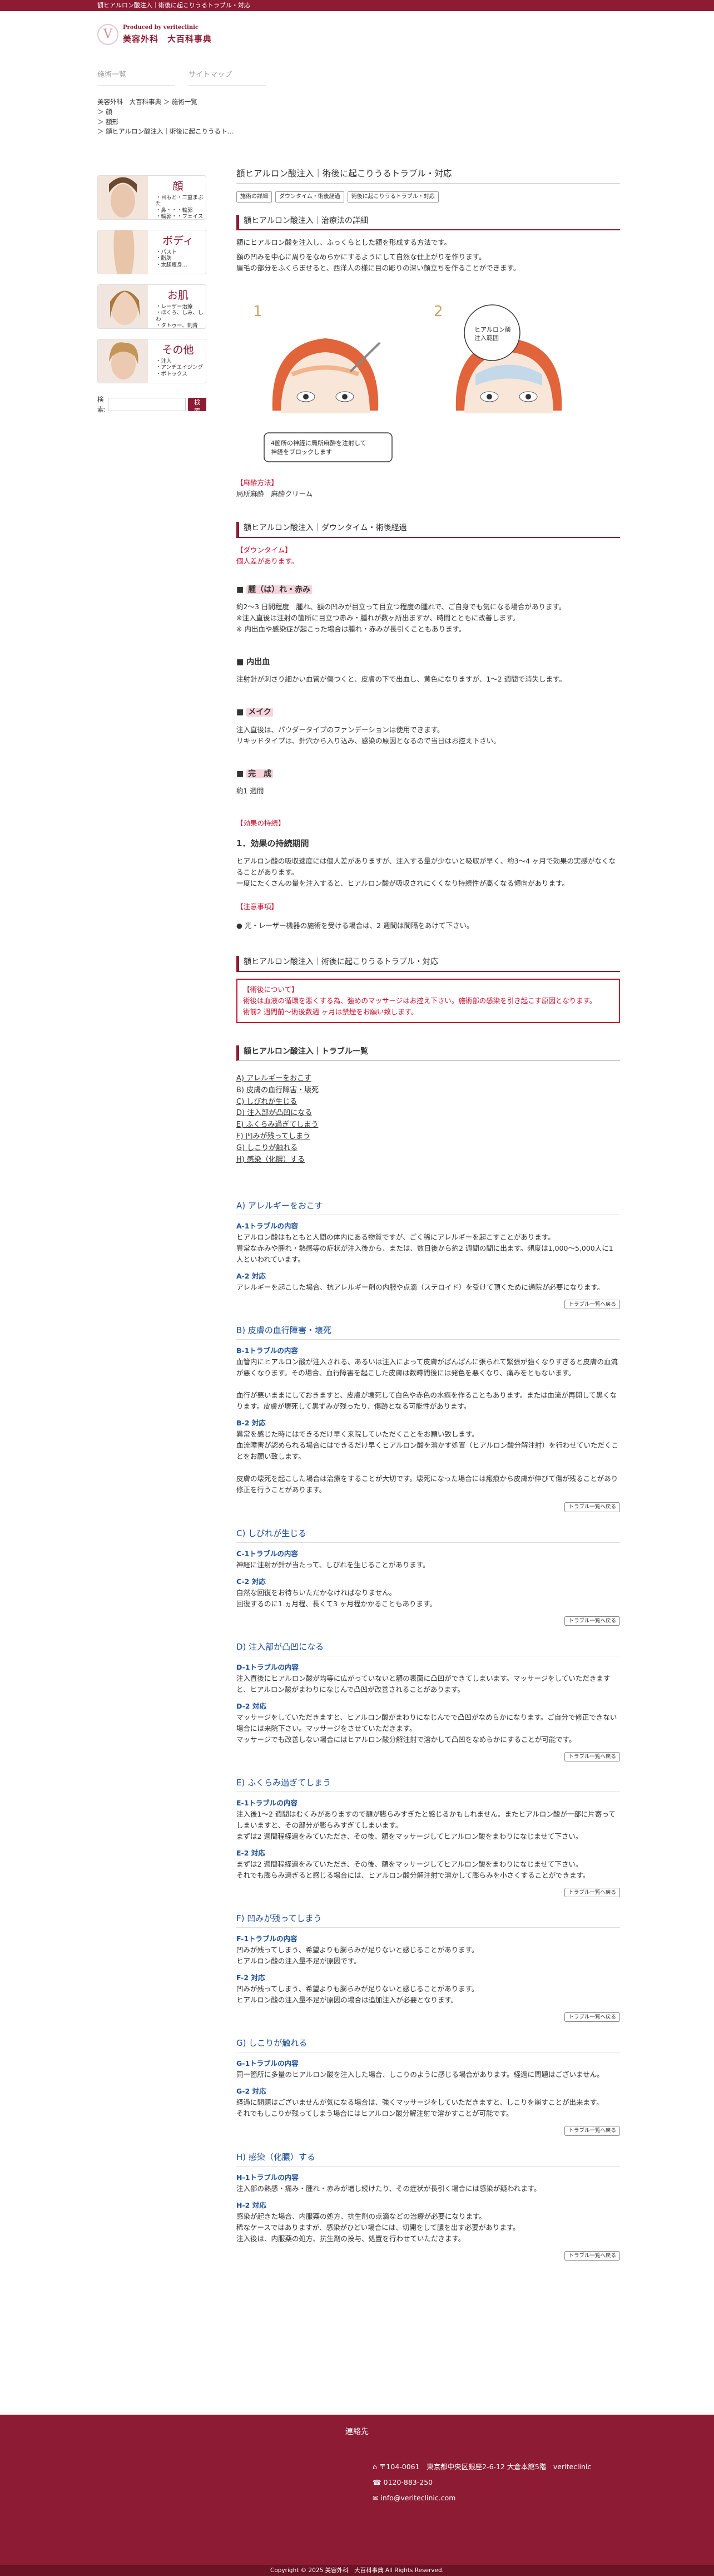 The width and height of the screenshot is (714, 2576). What do you see at coordinates (267, 1939) in the screenshot?
I see `trouble-subheading: F-1トラブルの内容` at bounding box center [267, 1939].